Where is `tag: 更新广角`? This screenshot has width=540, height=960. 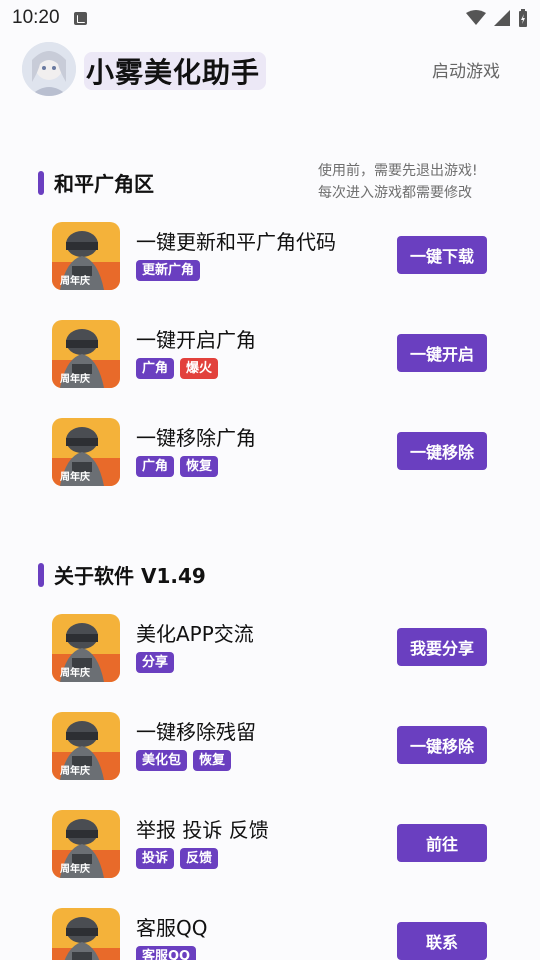
tag: 更新广角 is located at coordinates (168, 270).